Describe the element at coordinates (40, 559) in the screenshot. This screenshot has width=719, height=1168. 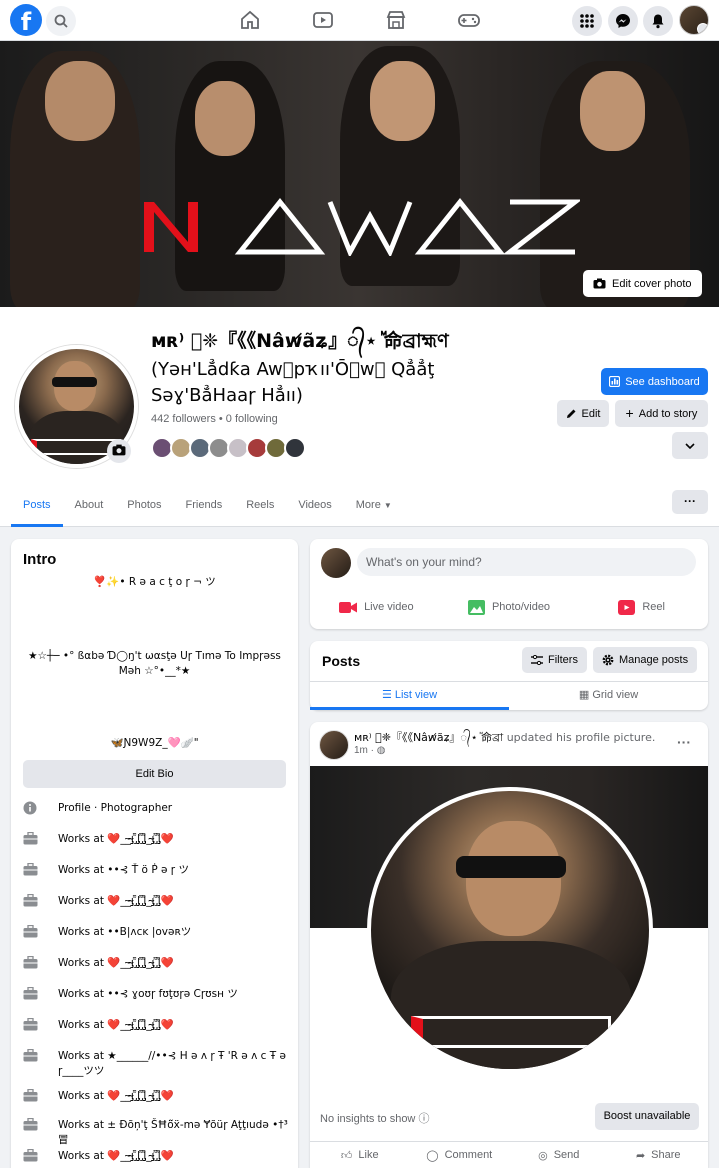
I see `intro-title: Intro` at that location.